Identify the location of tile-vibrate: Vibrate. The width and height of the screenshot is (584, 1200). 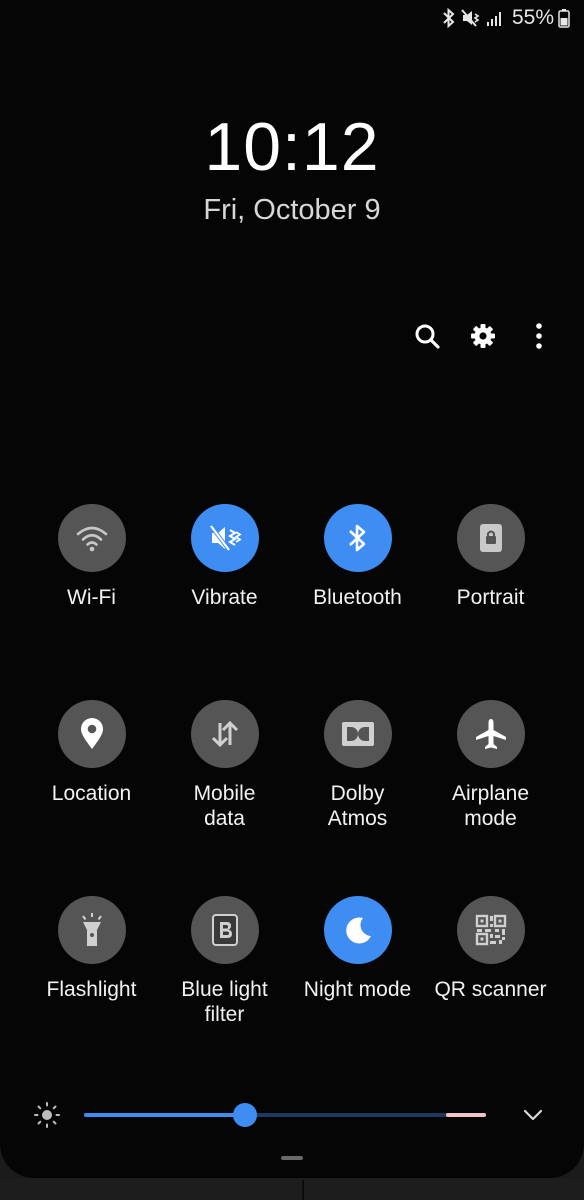
(224, 557).